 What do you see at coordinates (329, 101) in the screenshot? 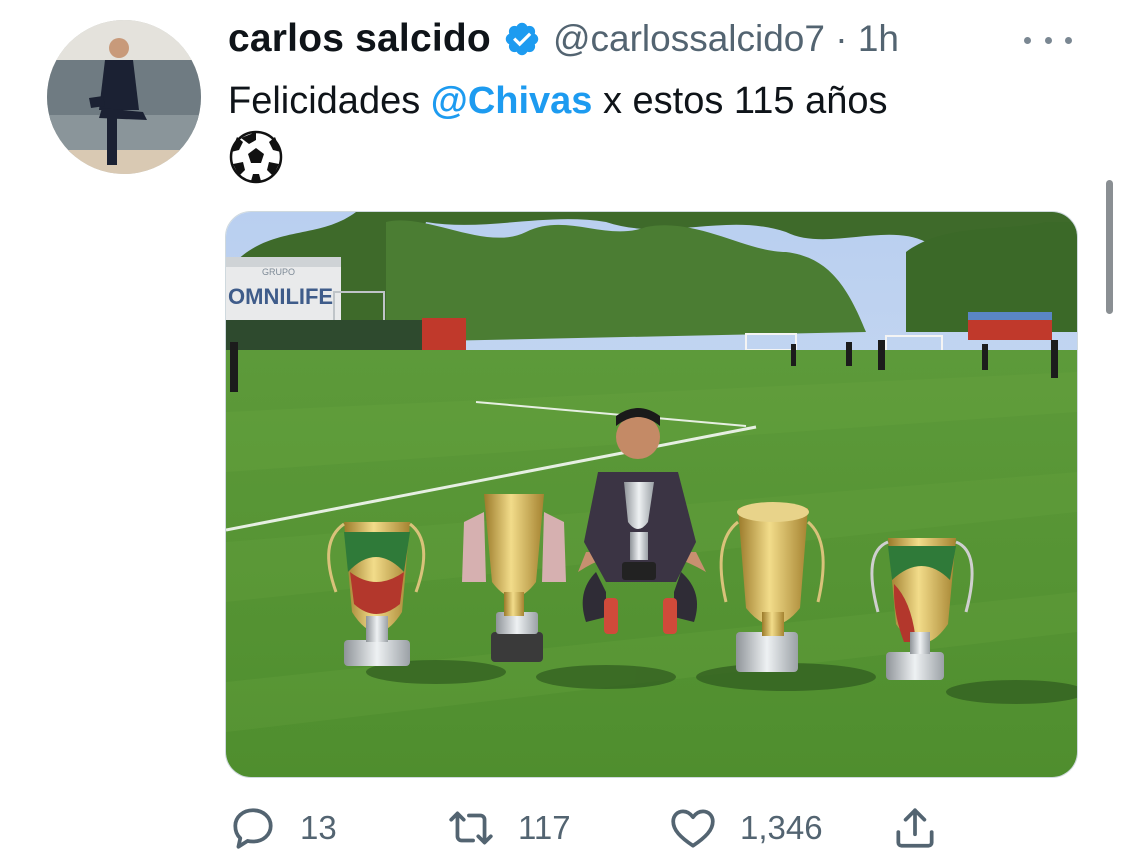
I see `tweet-text-prefix: Felicidades` at bounding box center [329, 101].